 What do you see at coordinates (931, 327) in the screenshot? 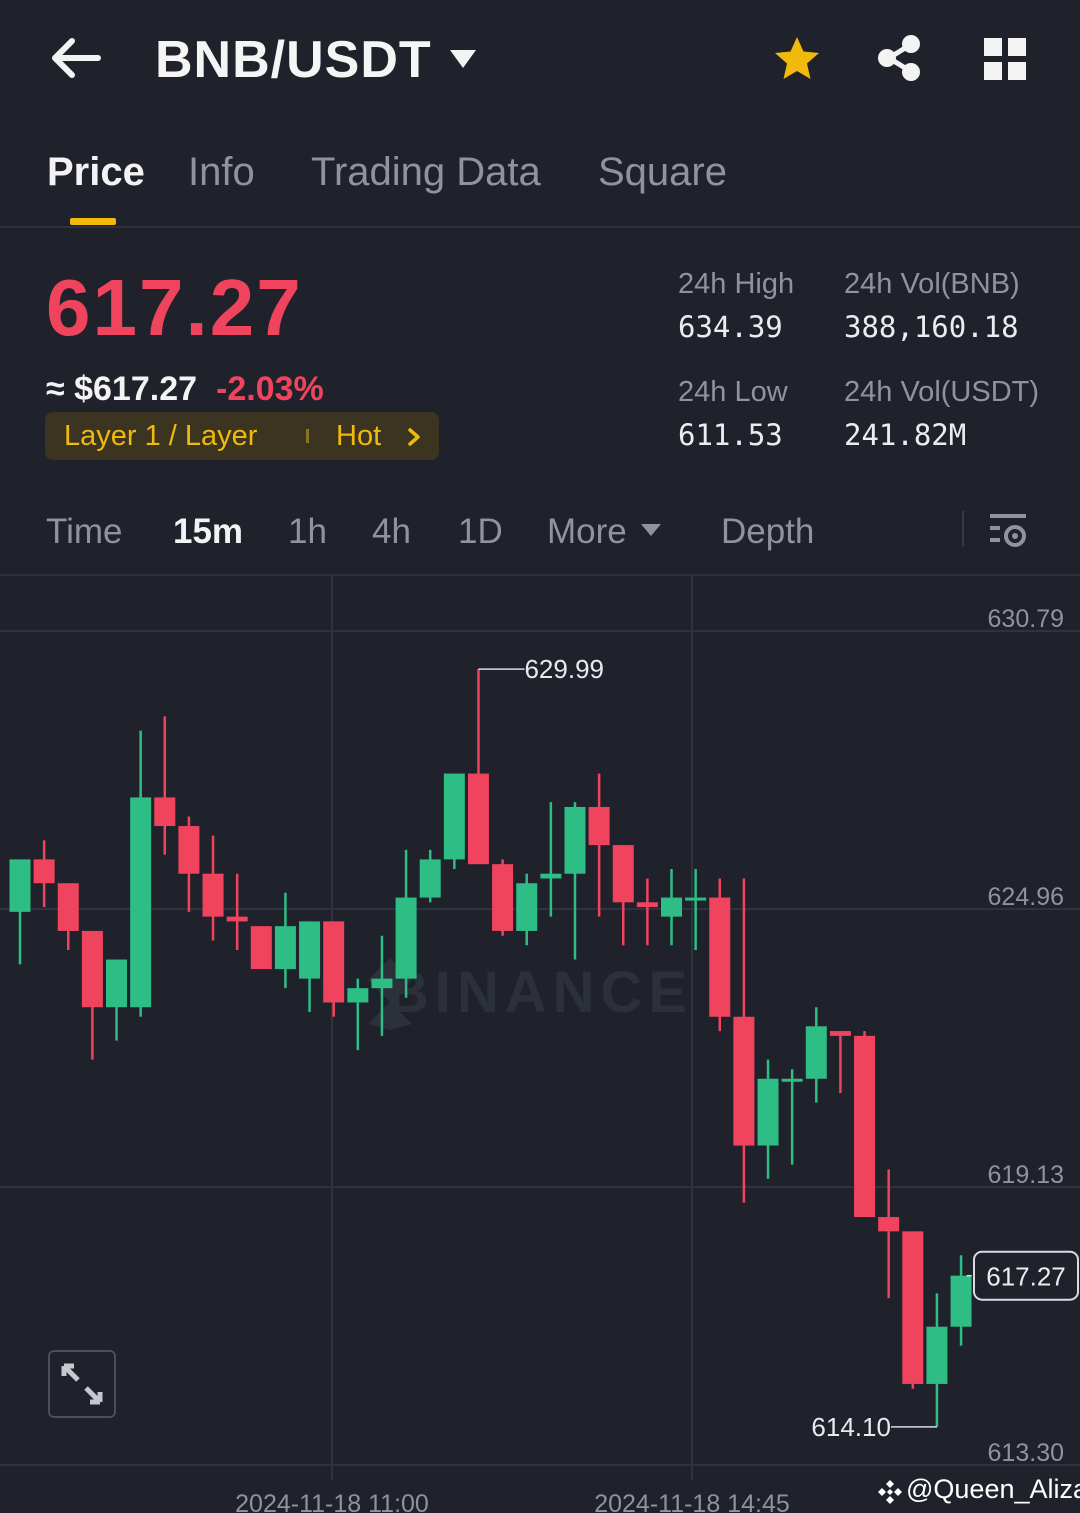
I see `vol-base-value: 388,160.18` at bounding box center [931, 327].